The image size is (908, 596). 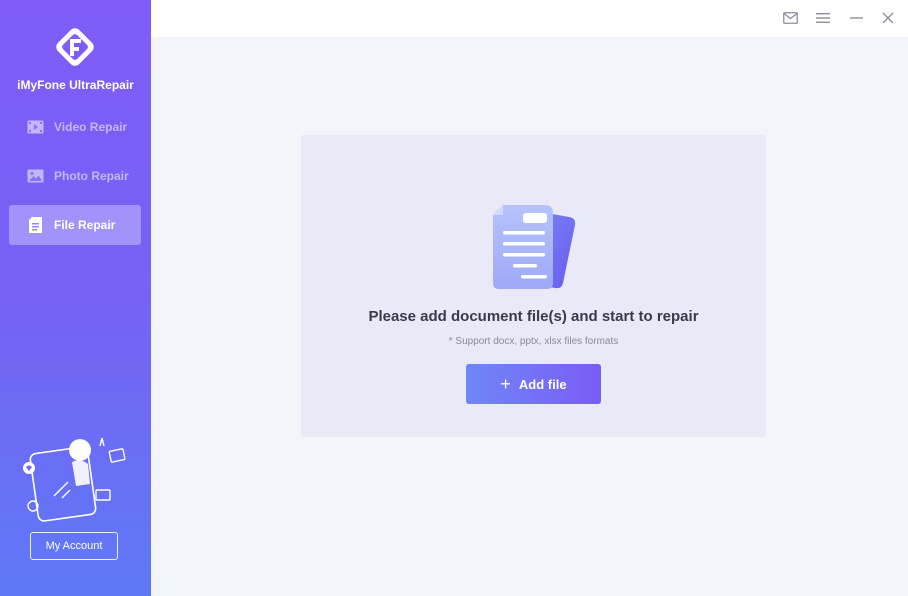 I want to click on app-name: iMyFone UltraRepair, so click(x=75, y=85).